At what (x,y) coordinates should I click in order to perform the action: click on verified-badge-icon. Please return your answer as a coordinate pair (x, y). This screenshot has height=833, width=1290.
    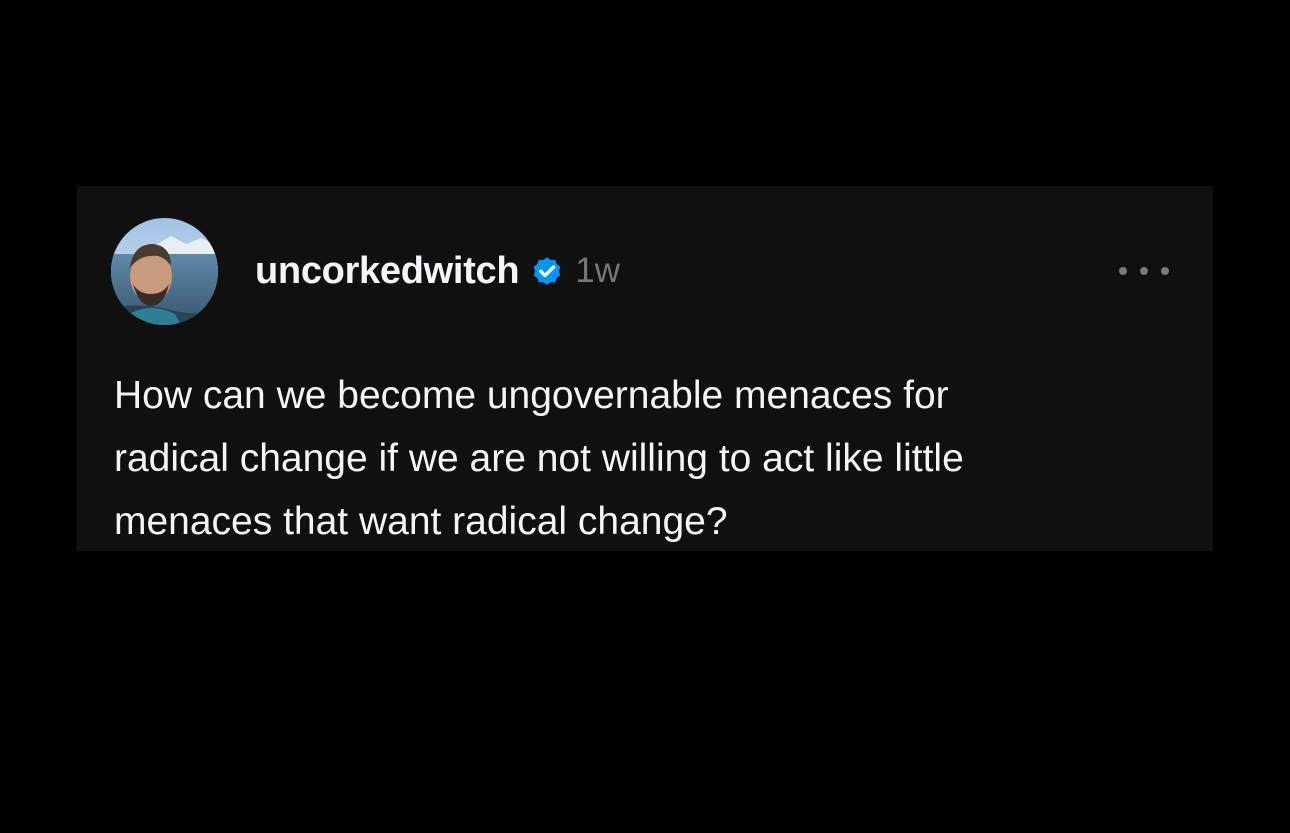
    Looking at the image, I should click on (547, 271).